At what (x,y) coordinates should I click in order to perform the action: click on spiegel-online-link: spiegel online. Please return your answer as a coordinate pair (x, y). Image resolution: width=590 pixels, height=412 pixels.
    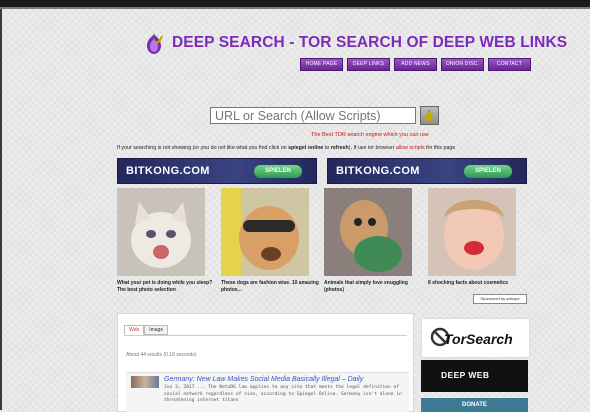
    Looking at the image, I should click on (305, 148).